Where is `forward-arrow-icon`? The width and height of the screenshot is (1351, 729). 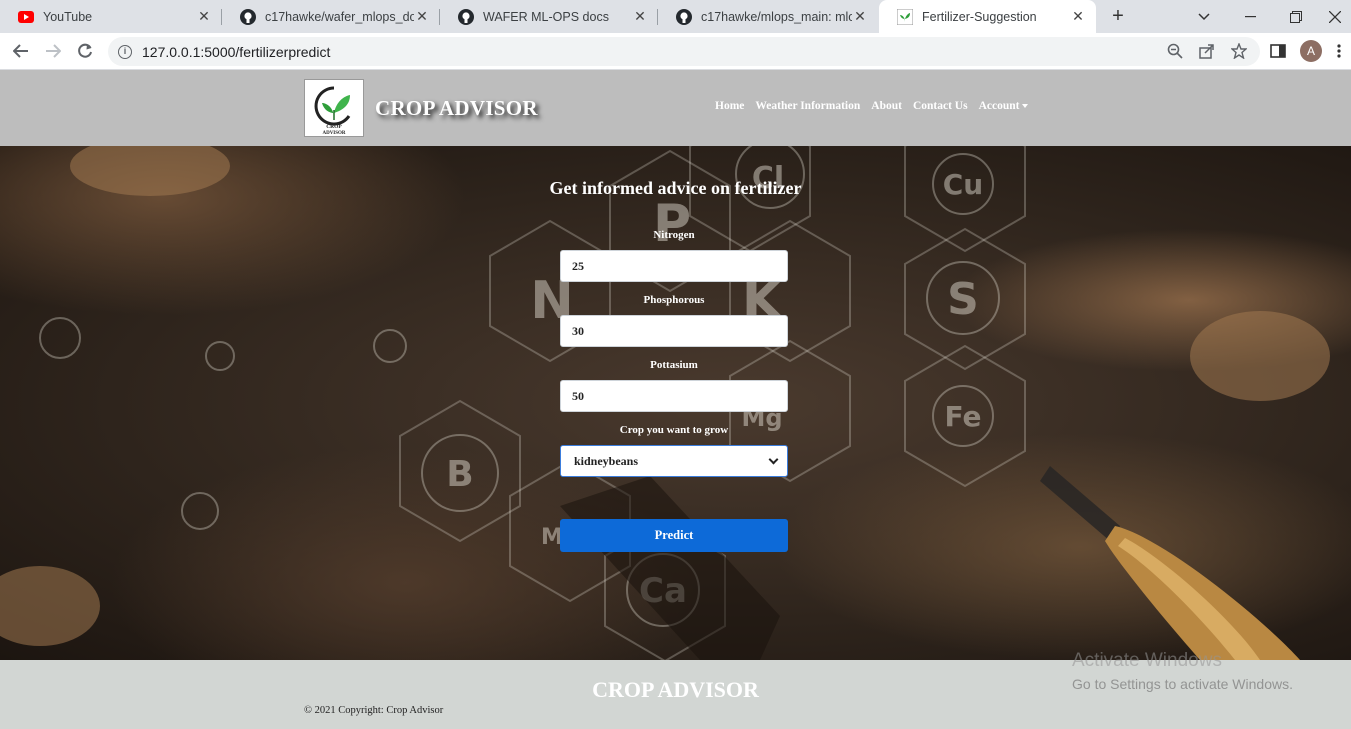 forward-arrow-icon is located at coordinates (53, 51).